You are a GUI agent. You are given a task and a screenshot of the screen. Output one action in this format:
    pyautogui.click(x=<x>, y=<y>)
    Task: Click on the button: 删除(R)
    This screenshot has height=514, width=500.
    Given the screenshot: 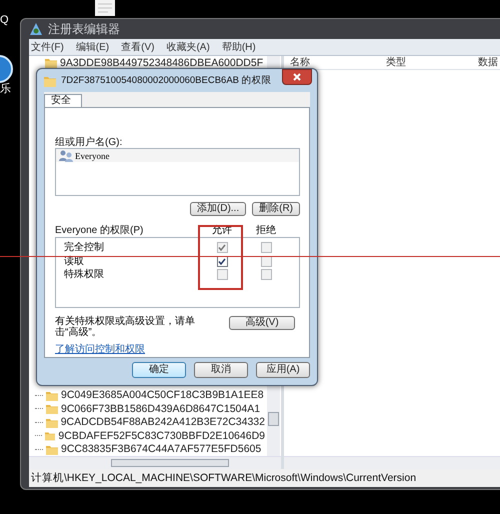 What is the action you would take?
    pyautogui.click(x=276, y=209)
    